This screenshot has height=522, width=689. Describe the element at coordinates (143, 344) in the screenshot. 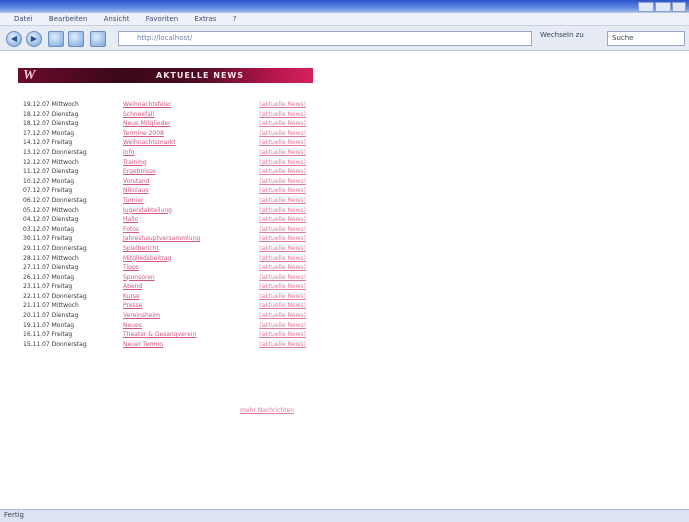

I see `news-title-link: Neuer Termin` at that location.